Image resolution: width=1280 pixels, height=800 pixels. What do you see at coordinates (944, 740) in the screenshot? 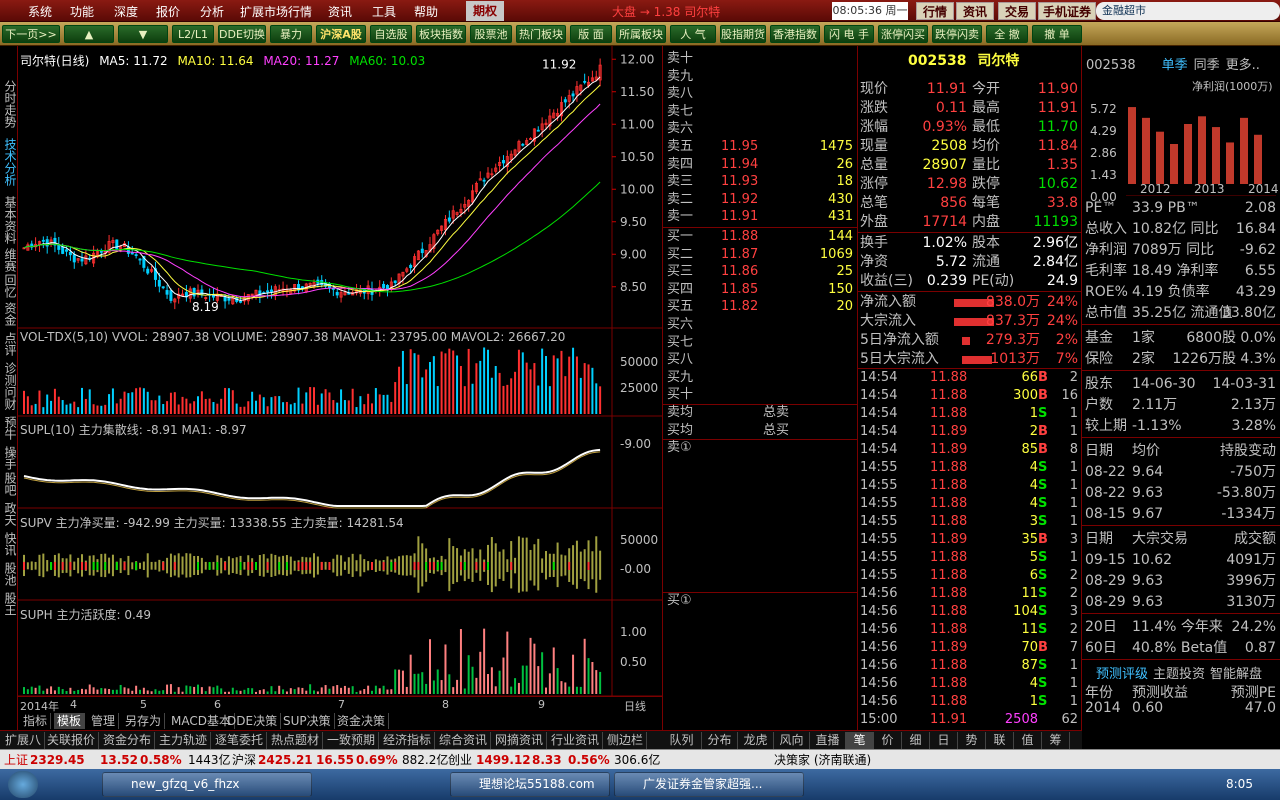
I see `right-tab-8: 日` at bounding box center [944, 740].